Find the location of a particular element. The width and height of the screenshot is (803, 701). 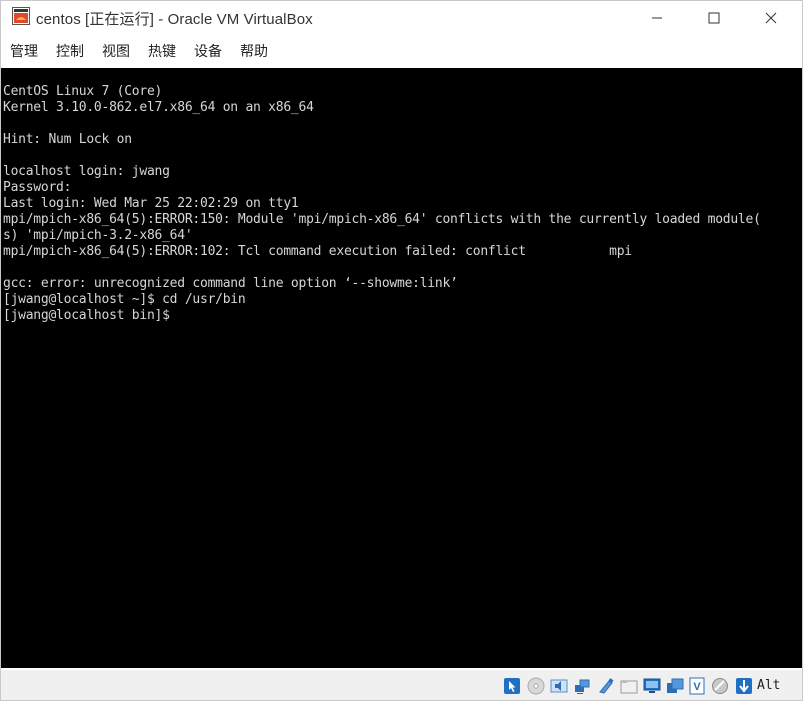

mouse-integration-icon is located at coordinates (512, 686).